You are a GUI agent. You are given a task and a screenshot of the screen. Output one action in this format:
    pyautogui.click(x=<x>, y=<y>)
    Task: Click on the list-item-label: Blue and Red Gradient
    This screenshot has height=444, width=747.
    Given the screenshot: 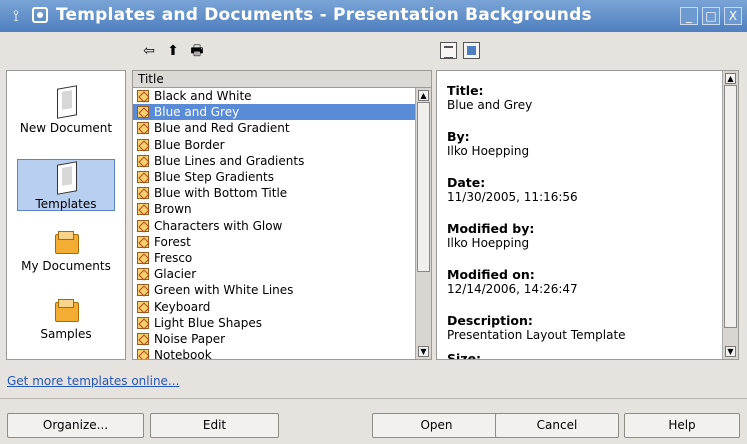 What is the action you would take?
    pyautogui.click(x=222, y=128)
    